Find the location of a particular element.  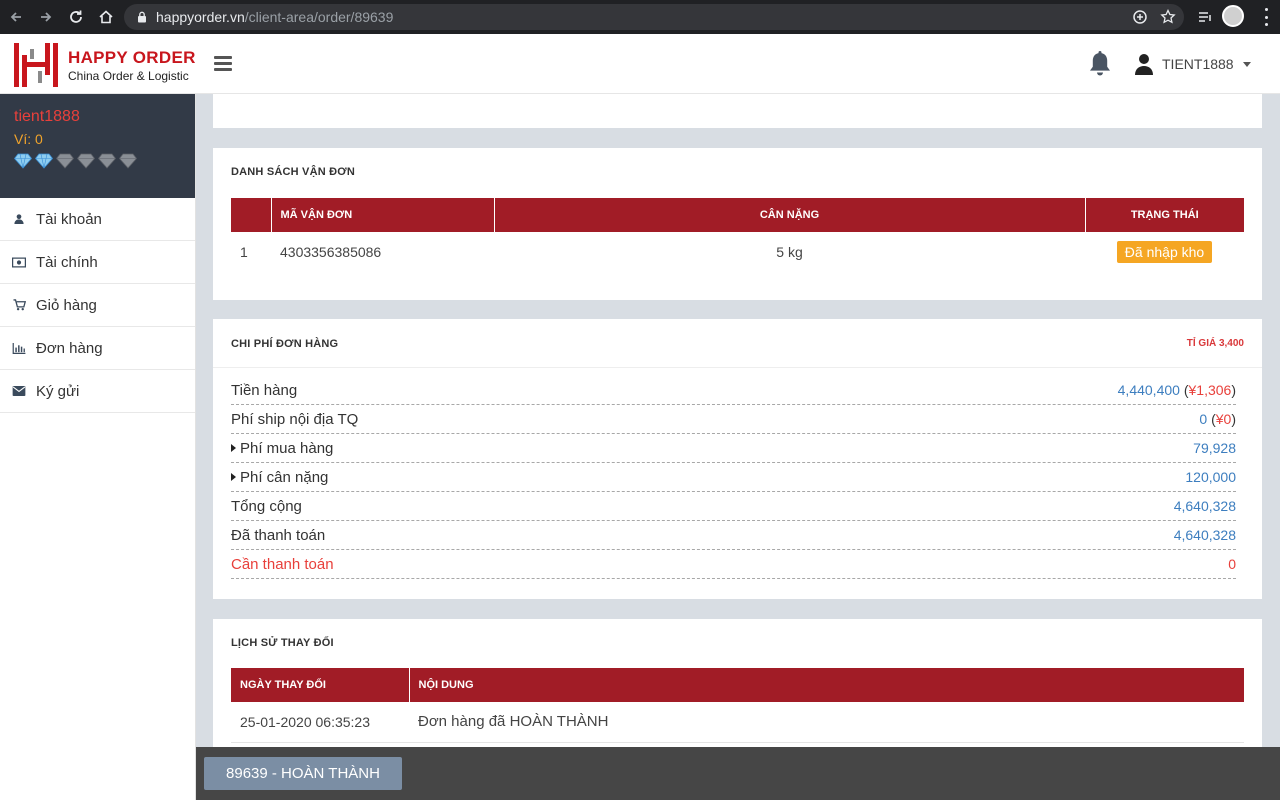

cost-row-cn-shipping: Phí ship nội địa TQ 0 (¥0) is located at coordinates (733, 419).